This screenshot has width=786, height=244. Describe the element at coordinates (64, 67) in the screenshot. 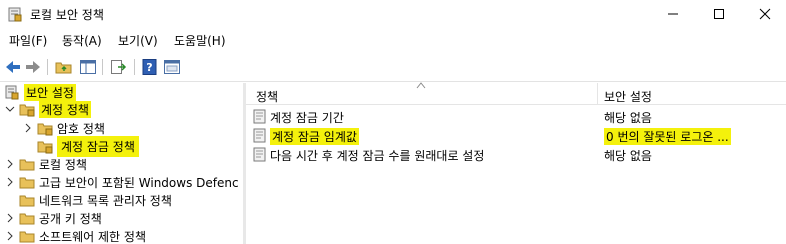

I see `up-folder-icon` at that location.